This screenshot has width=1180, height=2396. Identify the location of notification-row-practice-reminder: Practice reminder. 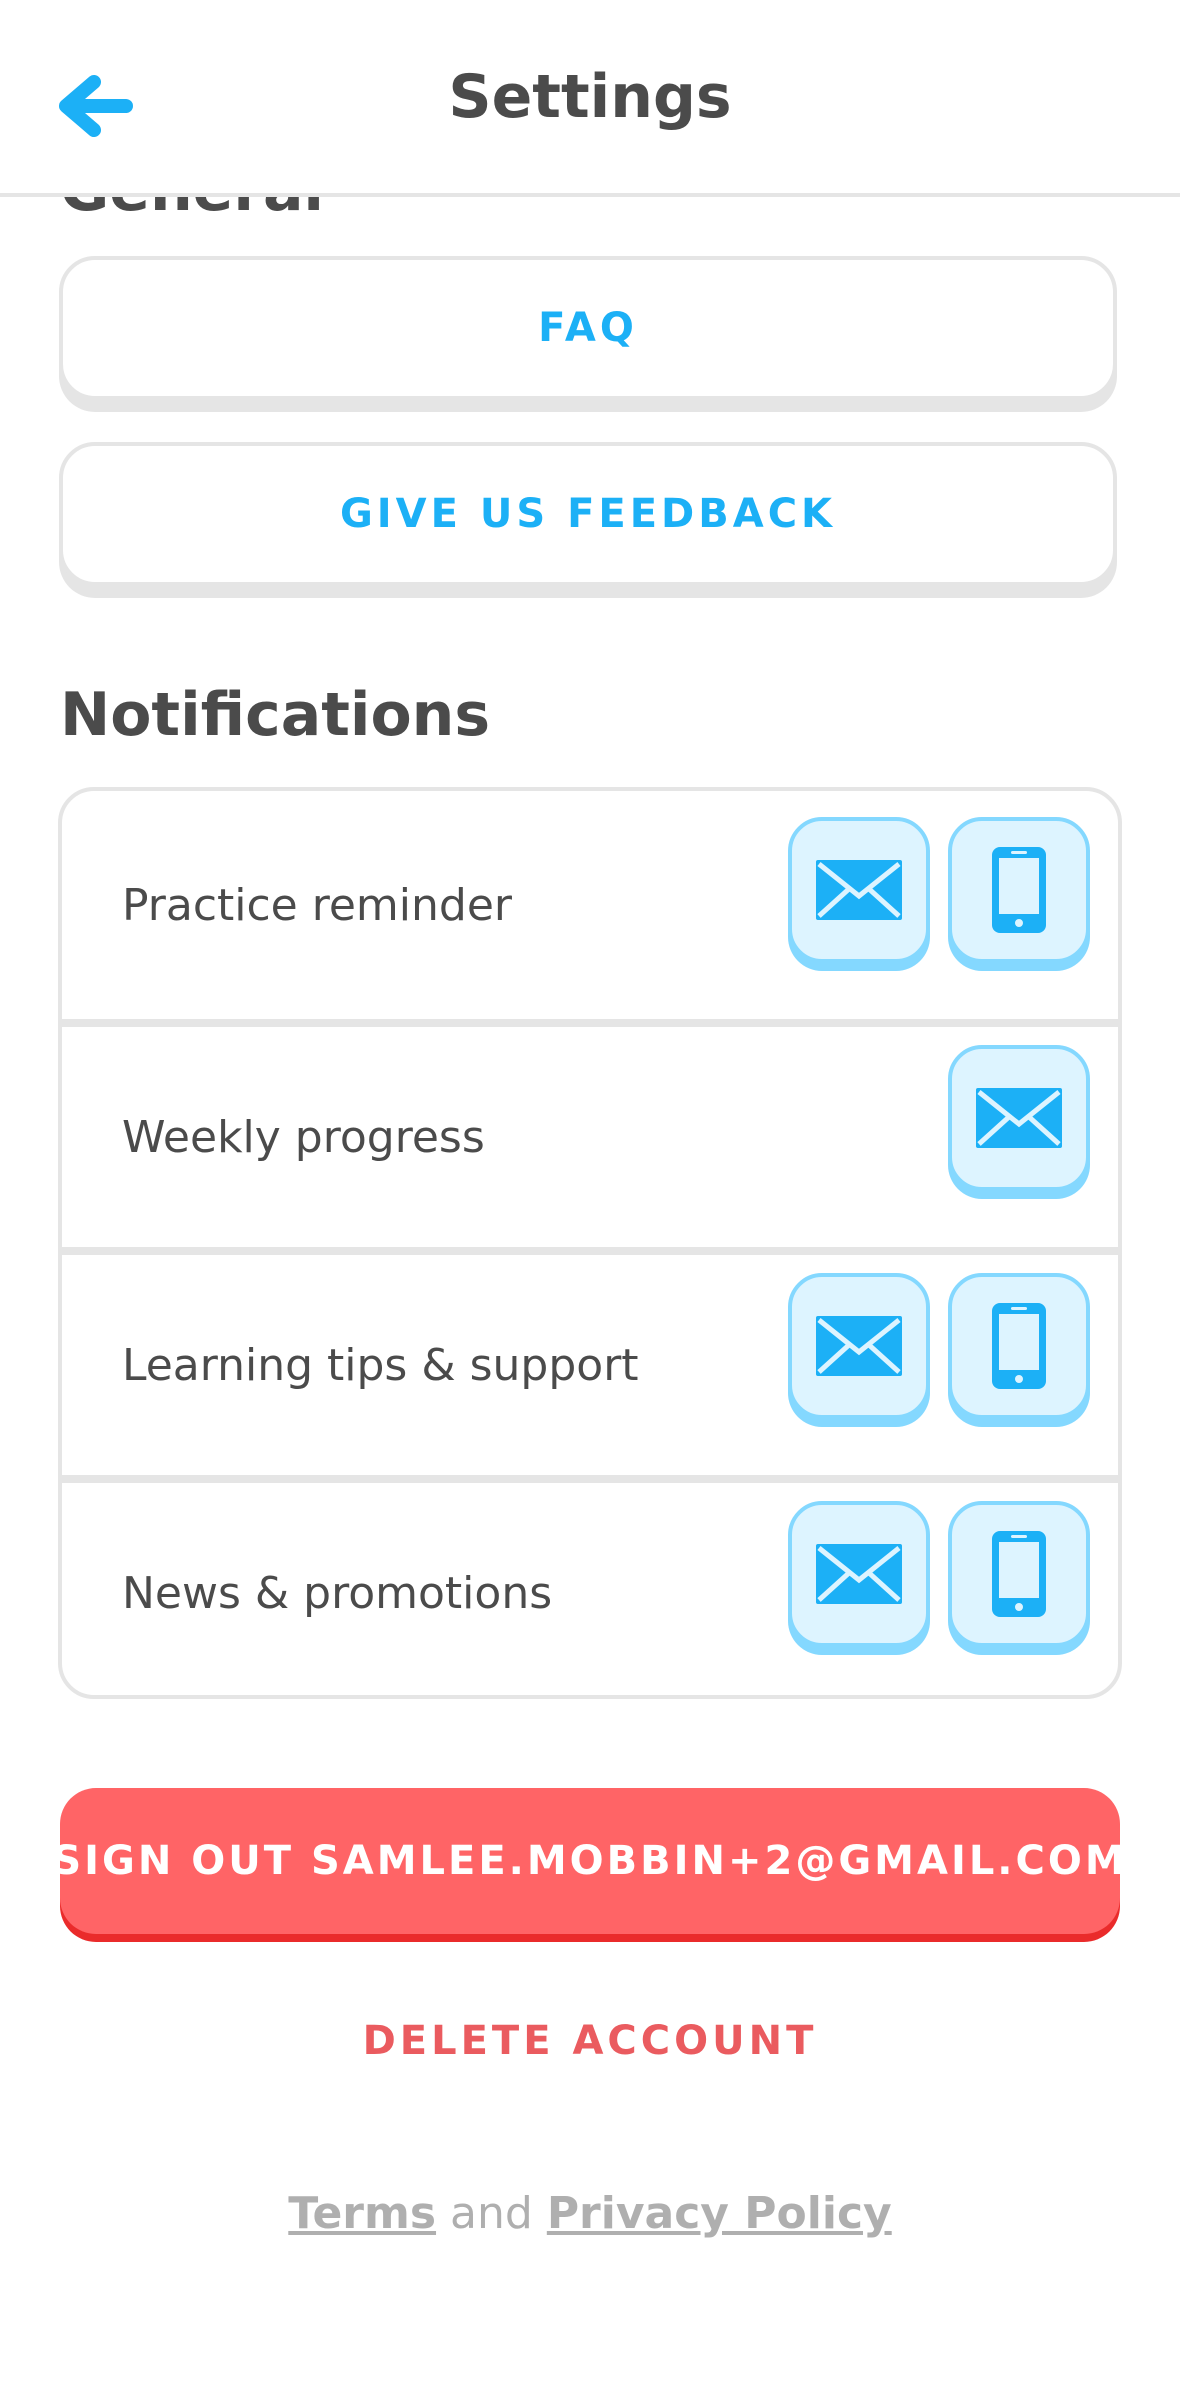
(590, 905).